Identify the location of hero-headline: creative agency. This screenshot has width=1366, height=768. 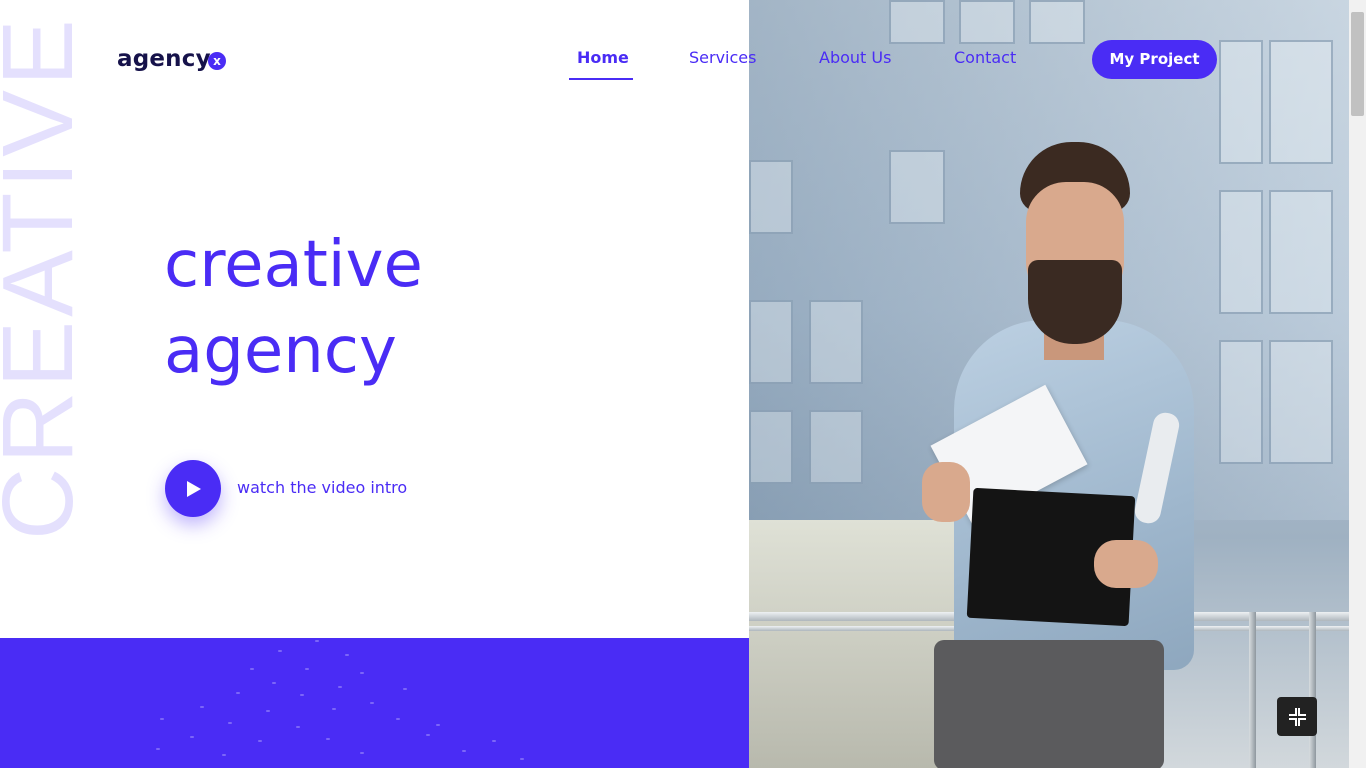
(293, 308).